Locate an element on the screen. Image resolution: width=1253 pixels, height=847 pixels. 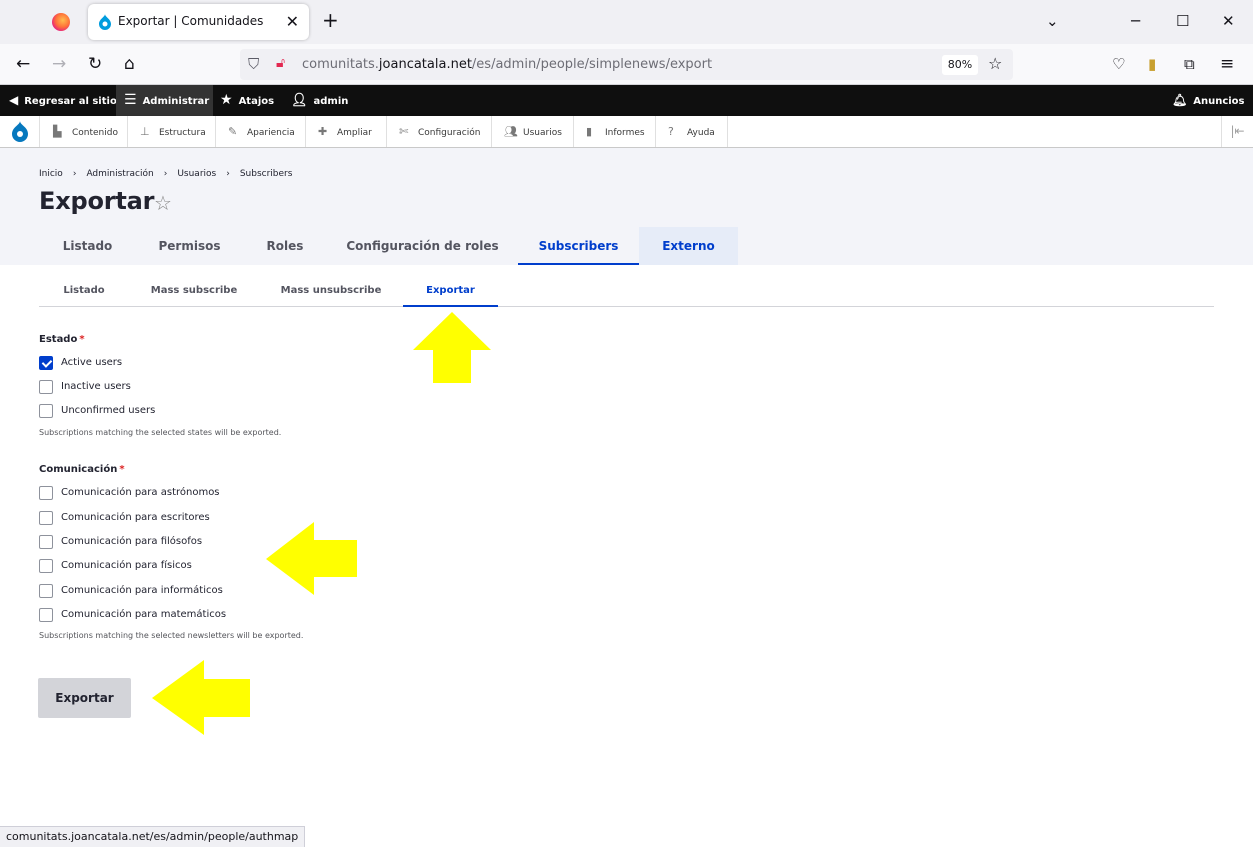
tray-item-configuracion: ✄ Configuración is located at coordinates (439, 131).